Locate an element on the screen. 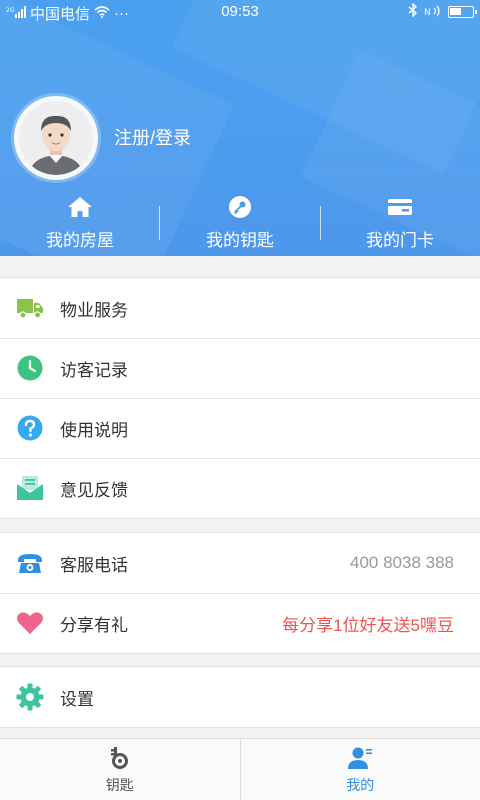  home-icon is located at coordinates (80, 207).